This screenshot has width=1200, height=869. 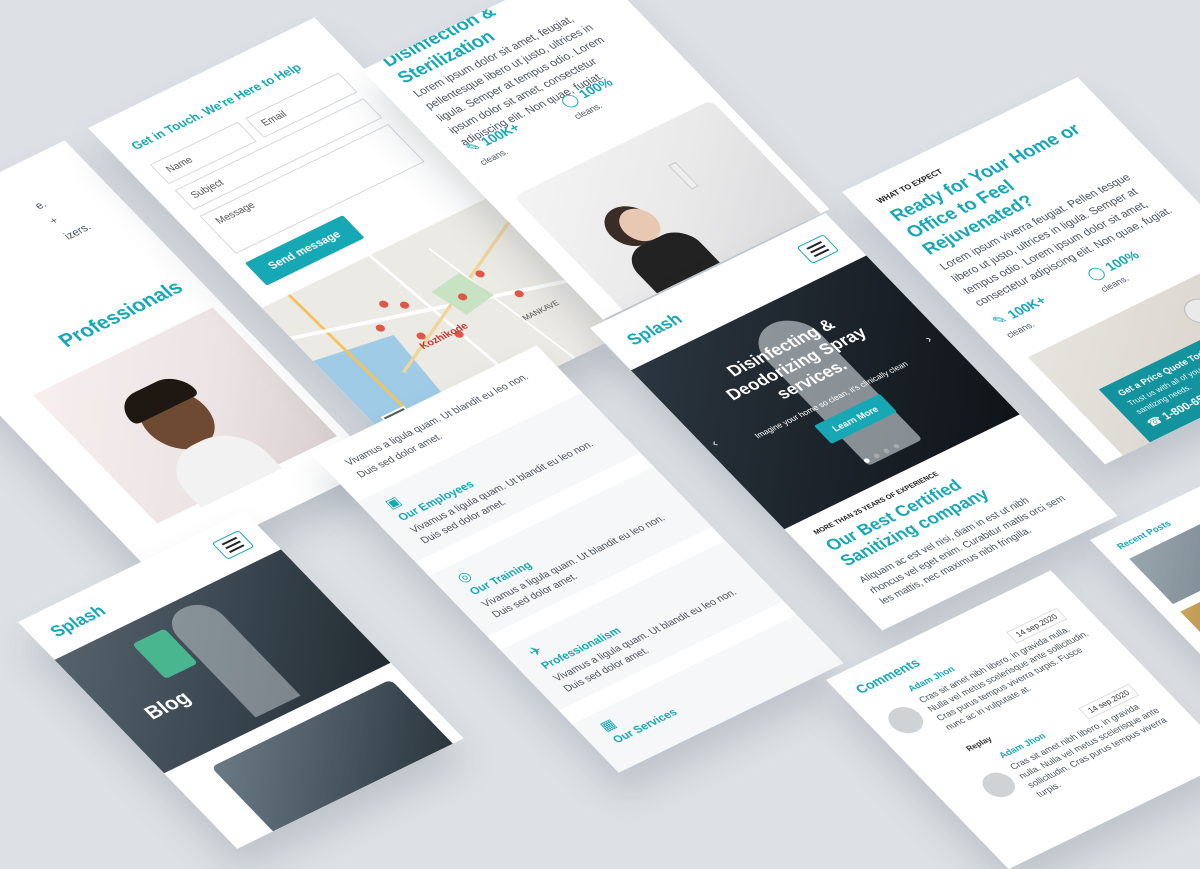 What do you see at coordinates (78, 232) in the screenshot?
I see `snippet-line-3: izers.` at bounding box center [78, 232].